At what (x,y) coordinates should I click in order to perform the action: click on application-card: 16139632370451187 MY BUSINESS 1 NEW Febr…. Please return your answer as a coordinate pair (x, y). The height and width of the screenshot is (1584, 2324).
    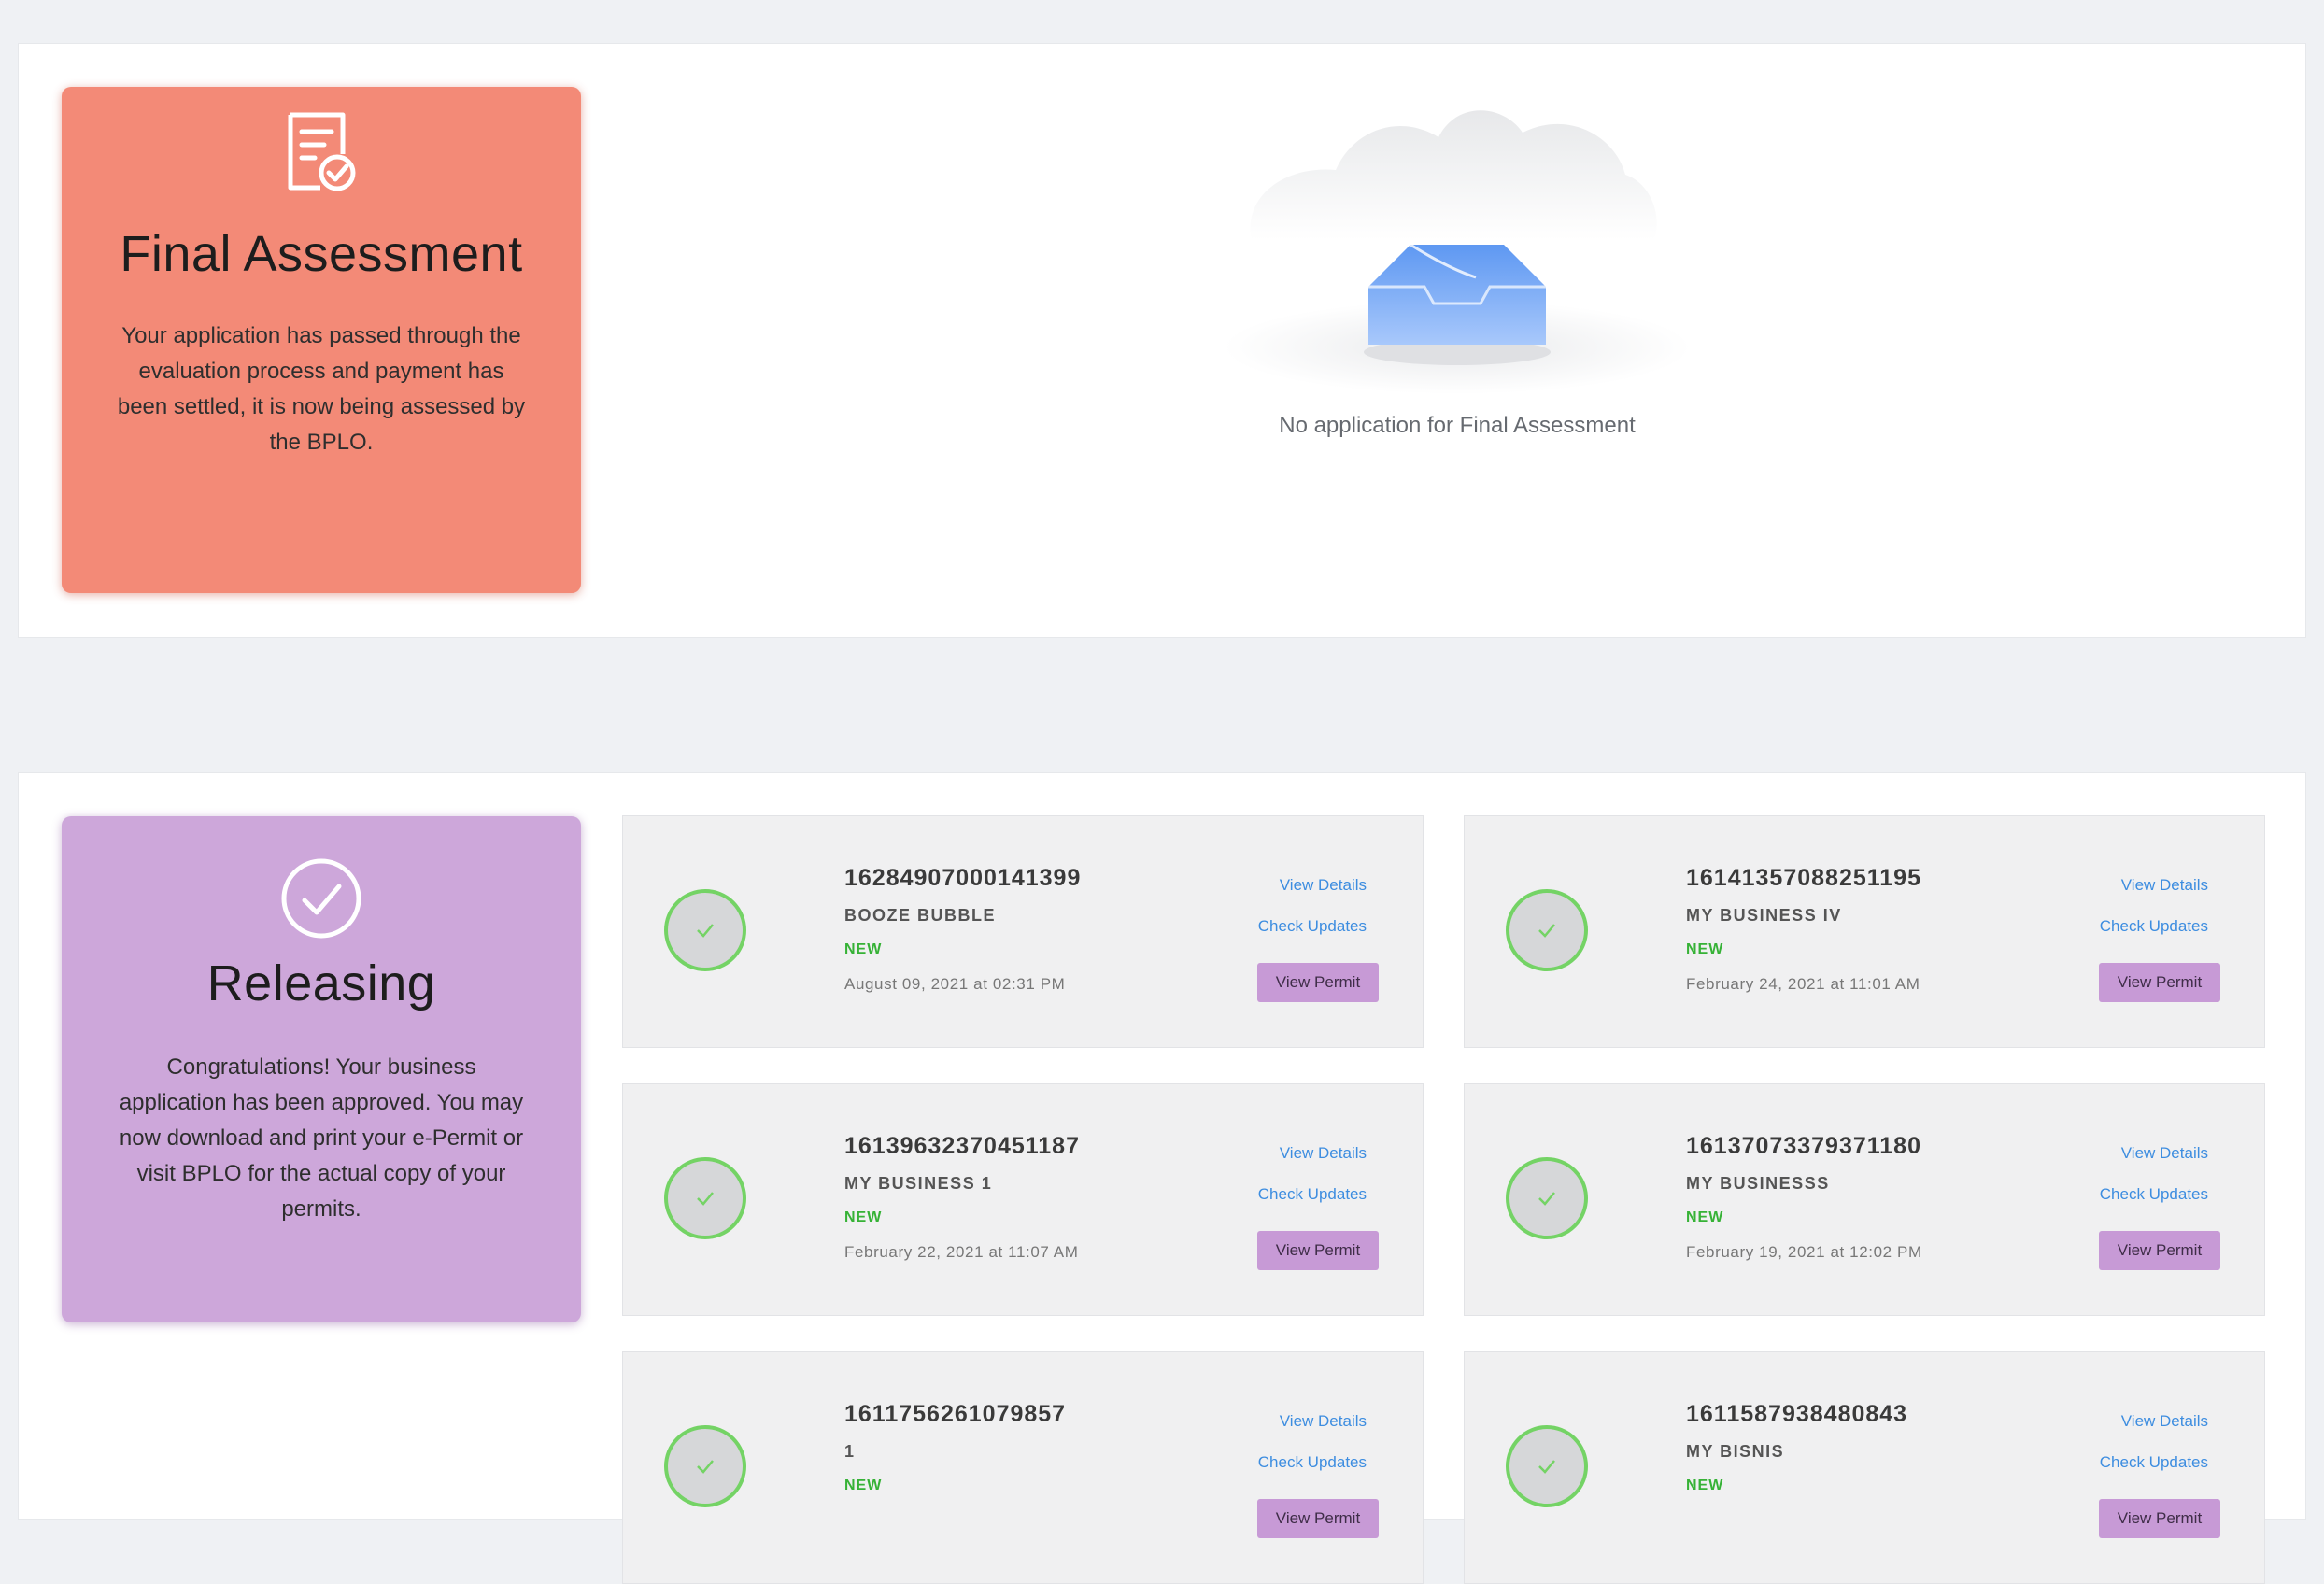
    Looking at the image, I should click on (1023, 1199).